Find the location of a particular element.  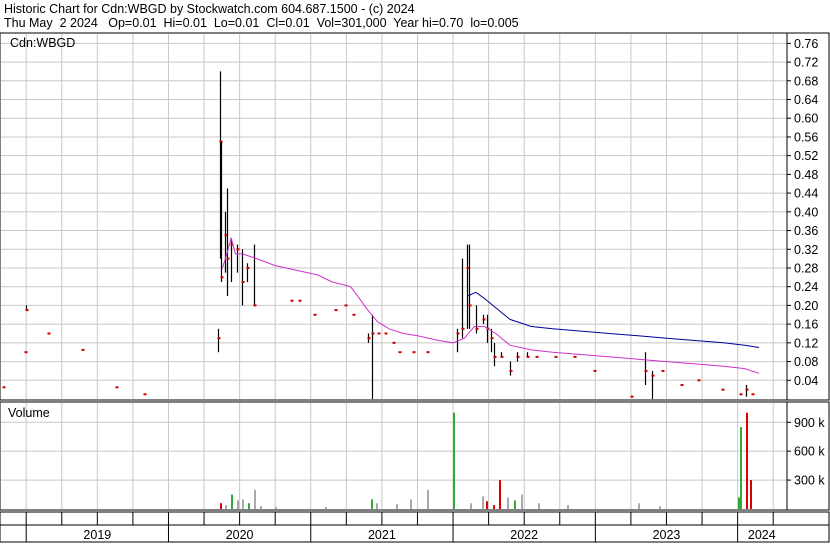

symbol-label: Cdn:WBGD is located at coordinates (42, 43).